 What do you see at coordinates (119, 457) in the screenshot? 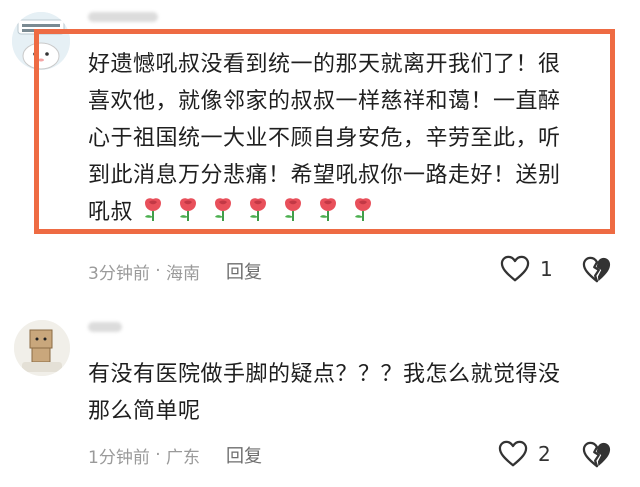
I see `comment-time: 1分钟前` at bounding box center [119, 457].